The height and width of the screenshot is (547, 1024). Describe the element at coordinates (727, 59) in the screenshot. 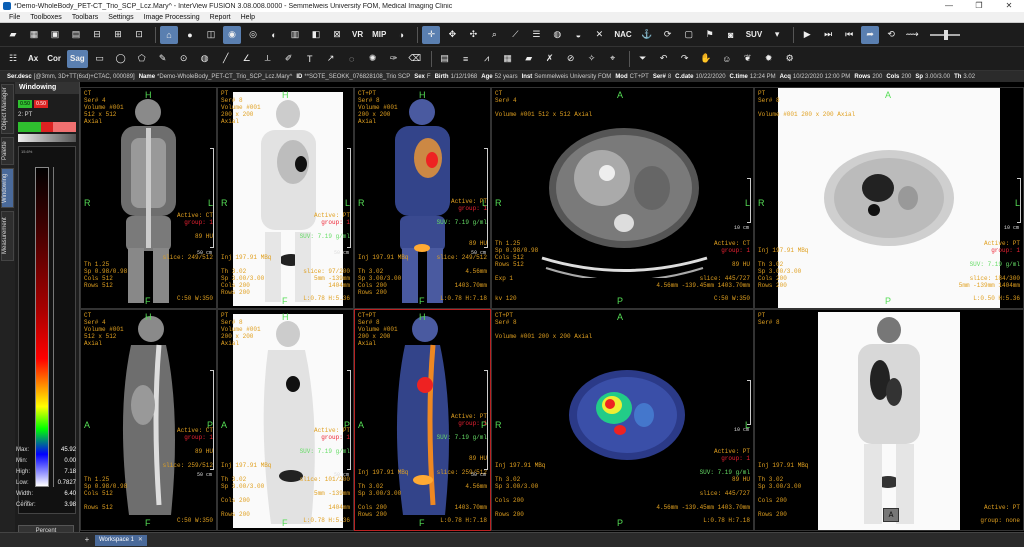

I see `body-icon: ☺` at that location.